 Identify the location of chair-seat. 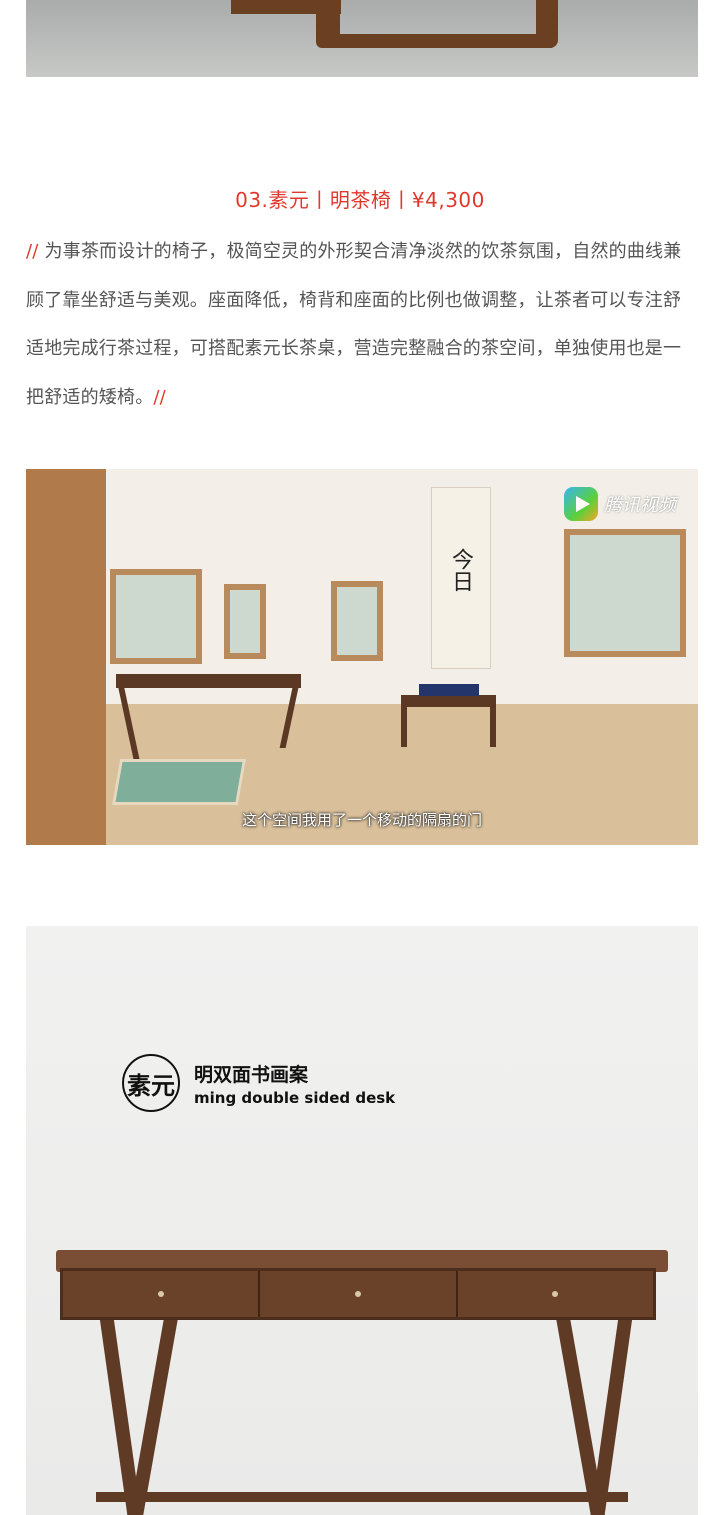
(448, 701).